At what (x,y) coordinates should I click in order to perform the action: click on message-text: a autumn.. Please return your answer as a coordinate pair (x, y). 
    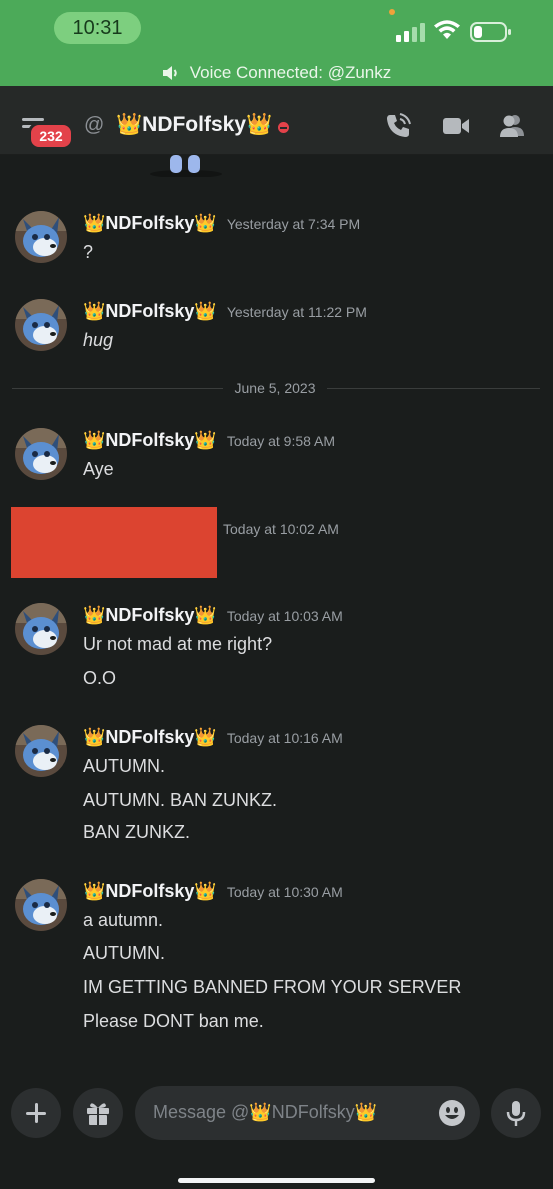
    Looking at the image, I should click on (123, 920).